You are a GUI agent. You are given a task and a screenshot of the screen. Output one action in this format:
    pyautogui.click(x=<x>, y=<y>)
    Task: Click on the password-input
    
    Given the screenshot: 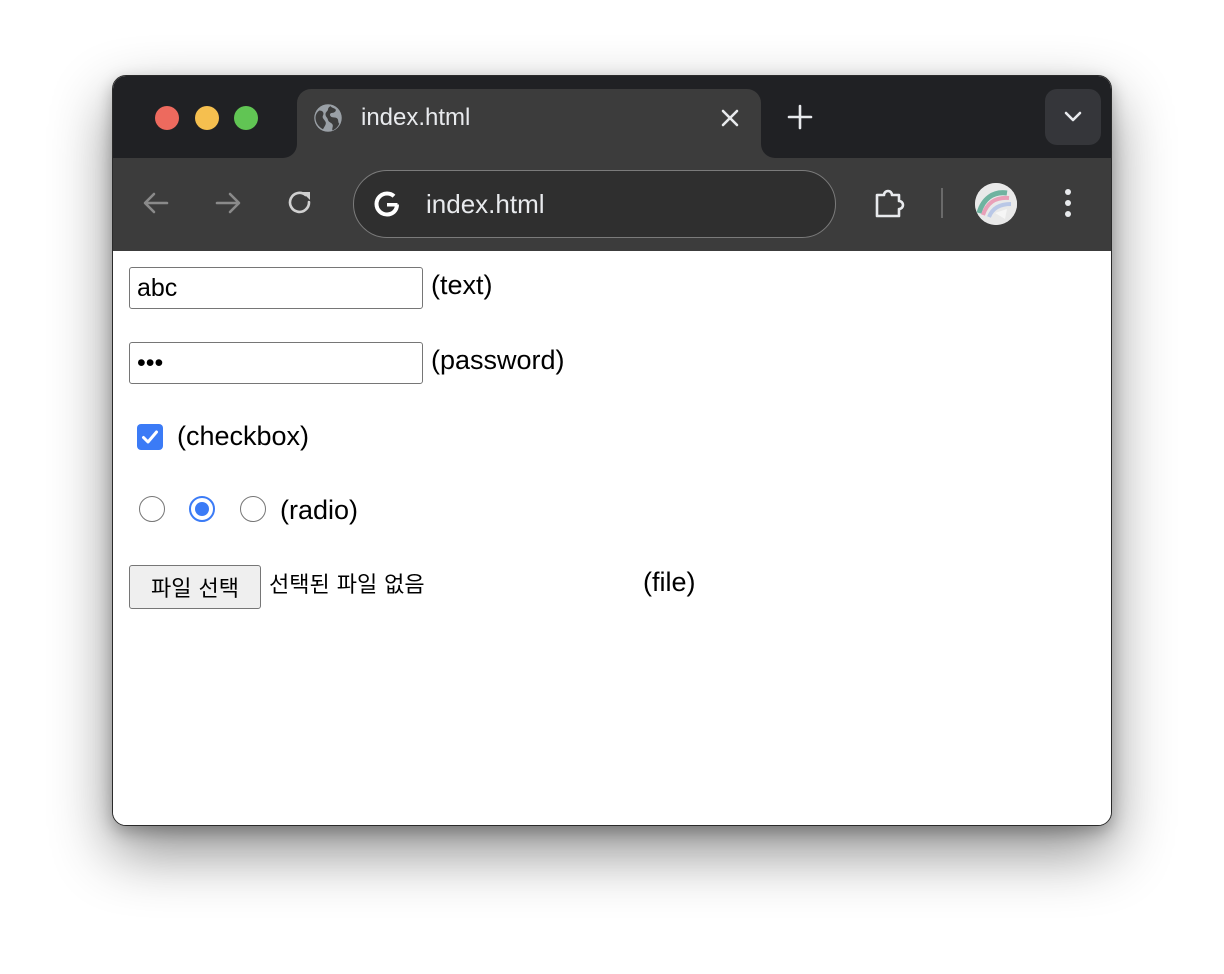 What is the action you would take?
    pyautogui.click(x=276, y=363)
    